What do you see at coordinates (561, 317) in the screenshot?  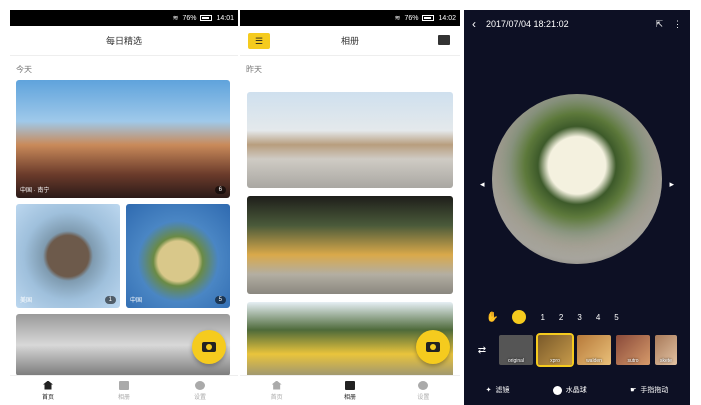 I see `level-2: 2` at bounding box center [561, 317].